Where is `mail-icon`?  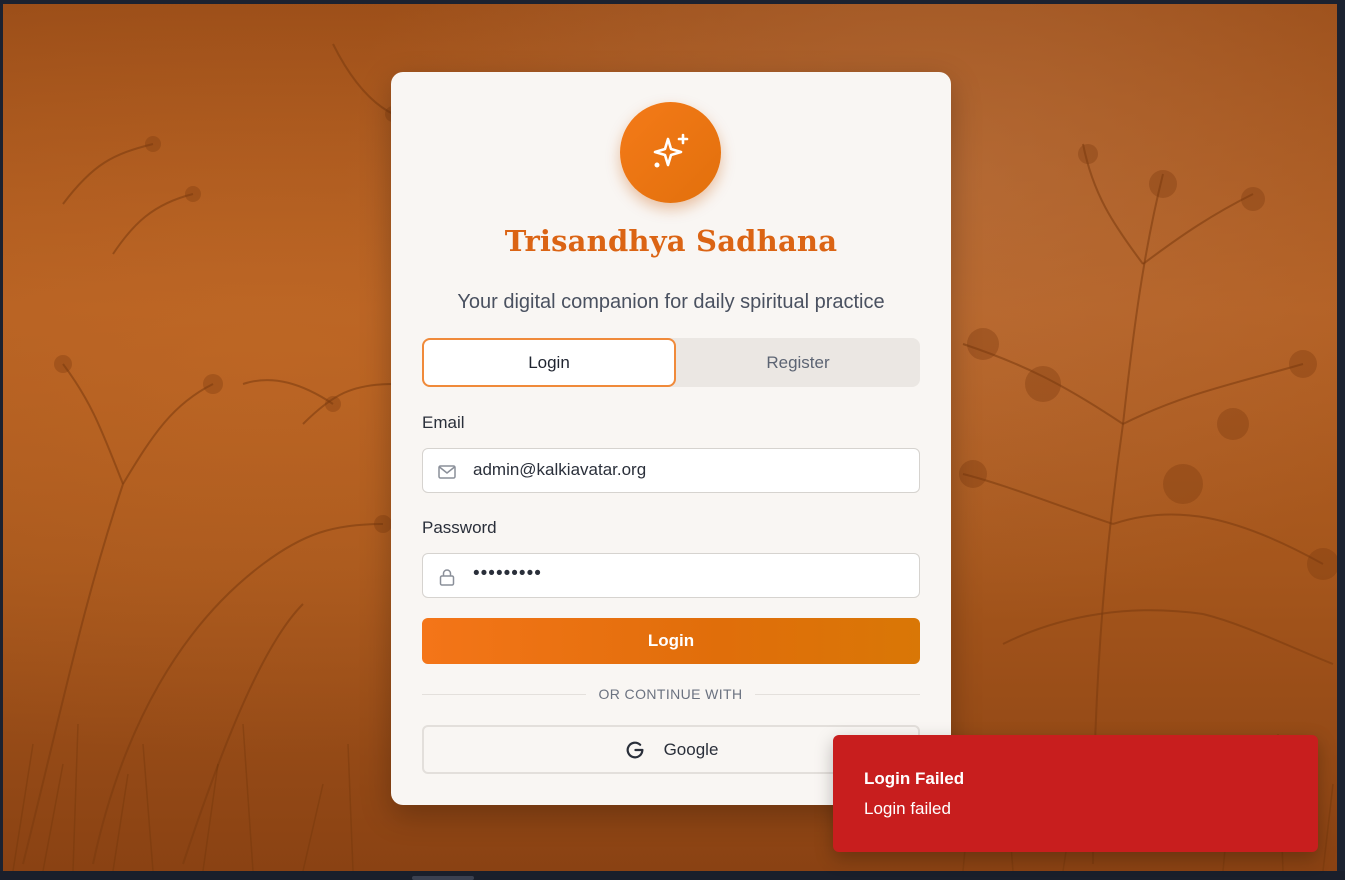
mail-icon is located at coordinates (447, 472).